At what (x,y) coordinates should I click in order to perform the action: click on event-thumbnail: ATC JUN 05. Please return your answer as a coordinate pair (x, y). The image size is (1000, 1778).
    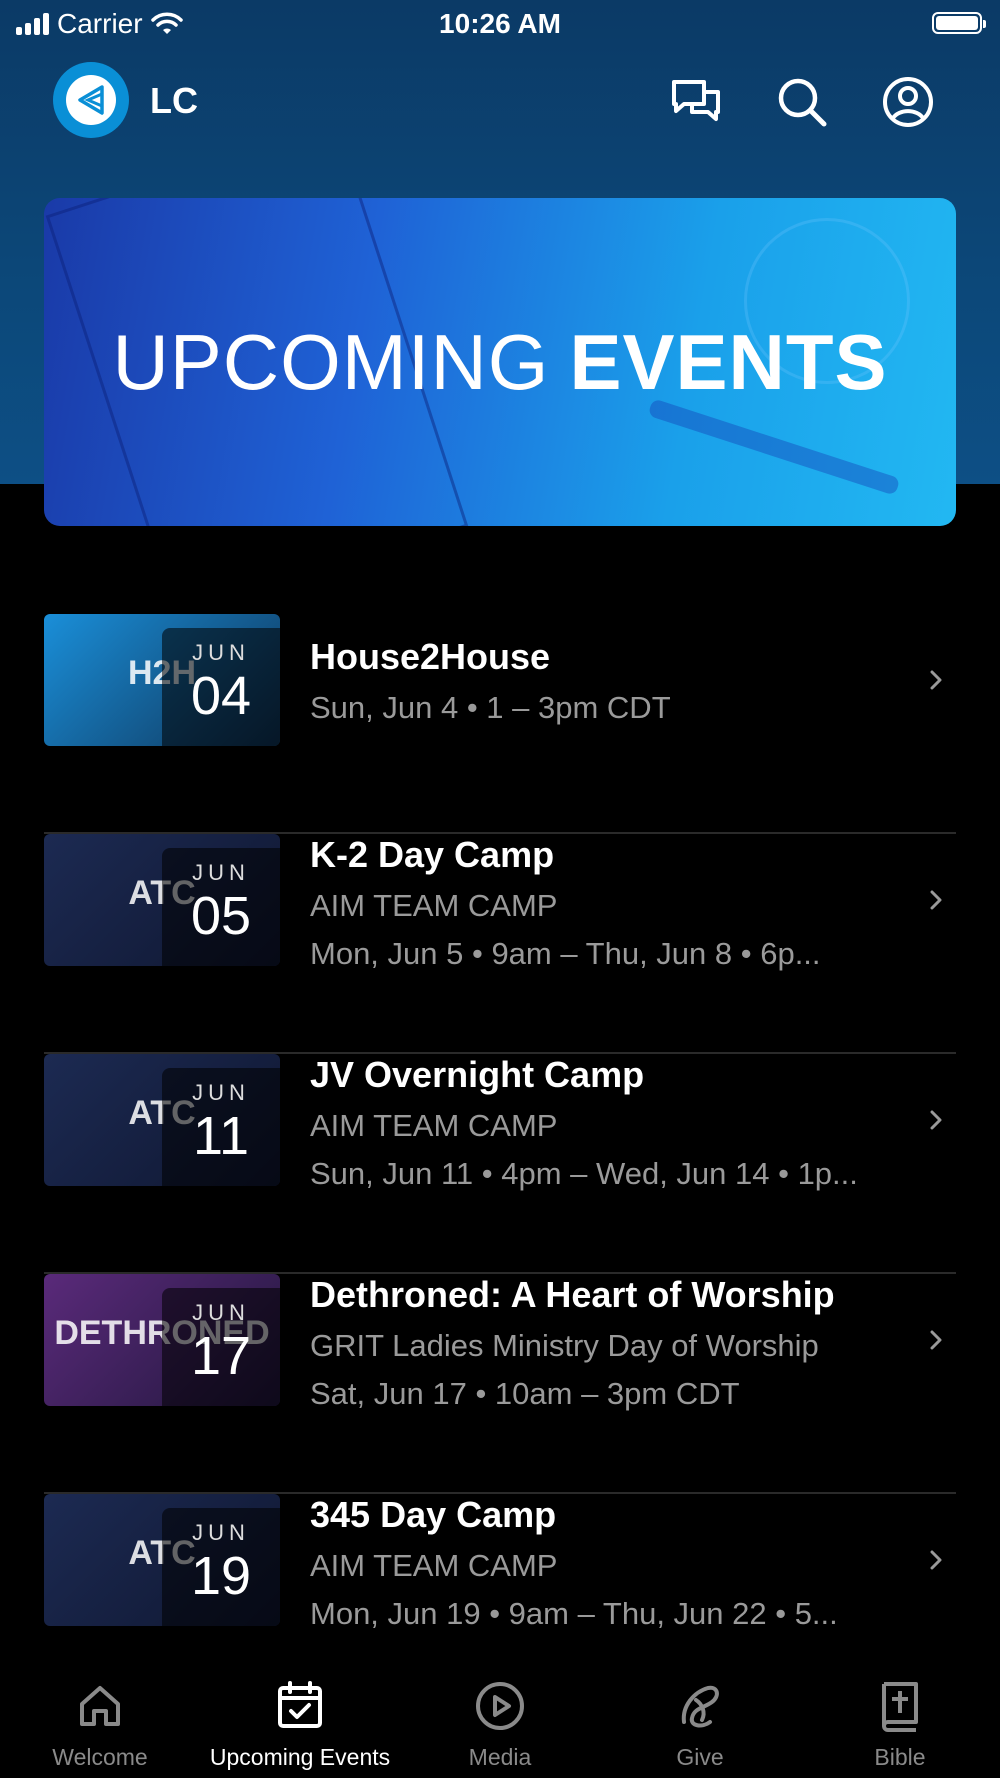
    Looking at the image, I should click on (162, 900).